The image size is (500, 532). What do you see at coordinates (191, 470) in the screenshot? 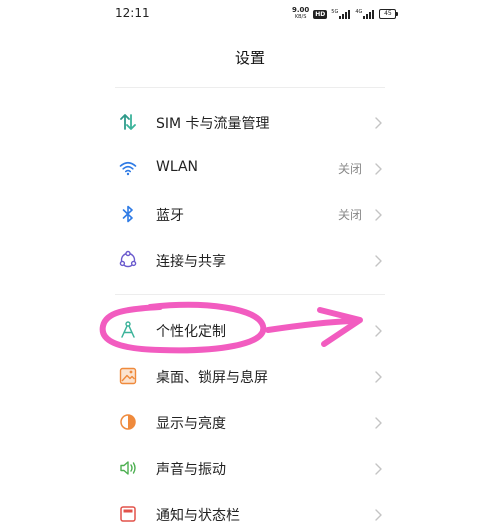
I see `settings-item-label: 声音与振动` at bounding box center [191, 470].